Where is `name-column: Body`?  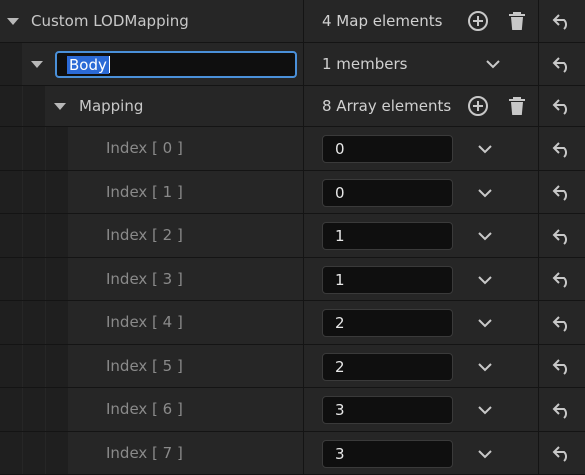 name-column: Body is located at coordinates (151, 64).